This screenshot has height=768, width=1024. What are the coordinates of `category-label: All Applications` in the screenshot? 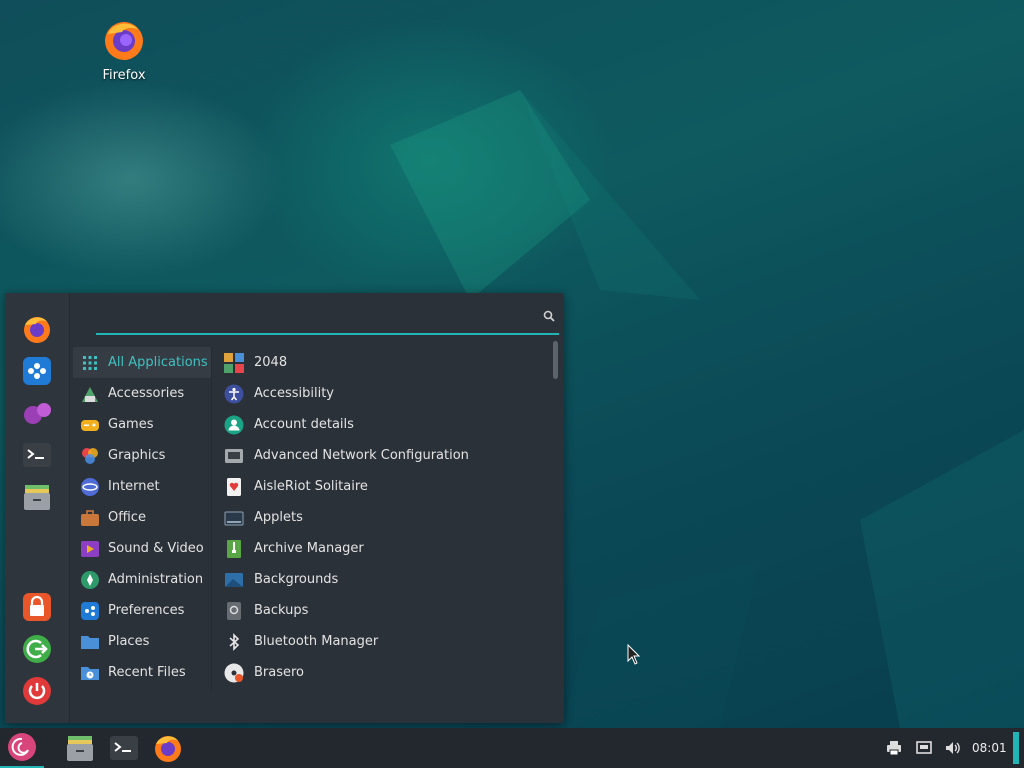 It's located at (158, 362).